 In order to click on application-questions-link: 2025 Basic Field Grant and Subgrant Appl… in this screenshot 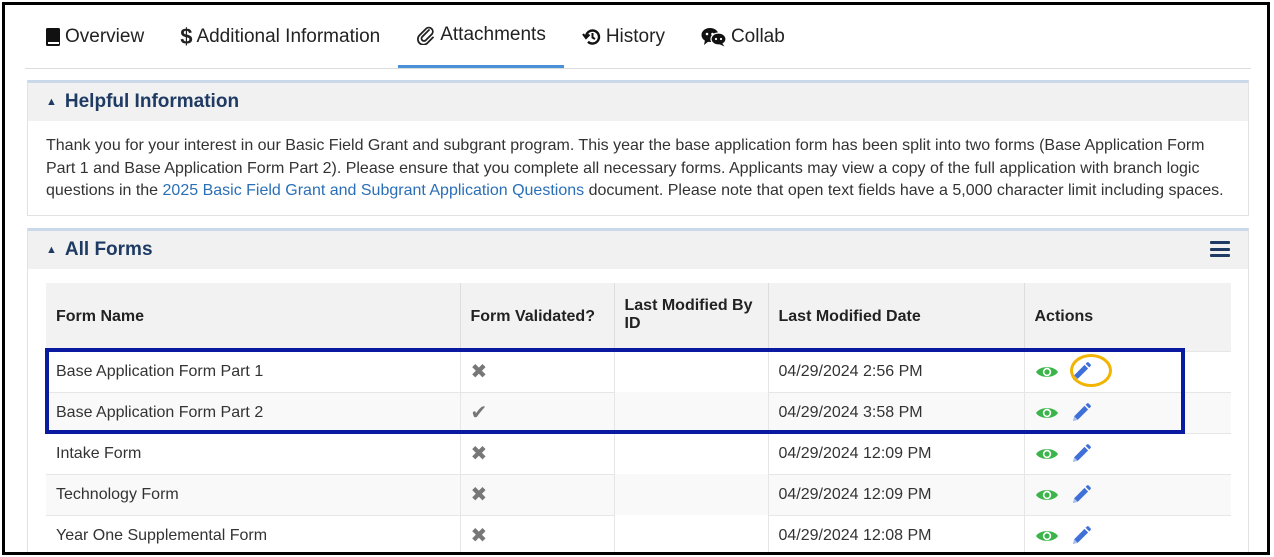, I will do `click(374, 190)`.